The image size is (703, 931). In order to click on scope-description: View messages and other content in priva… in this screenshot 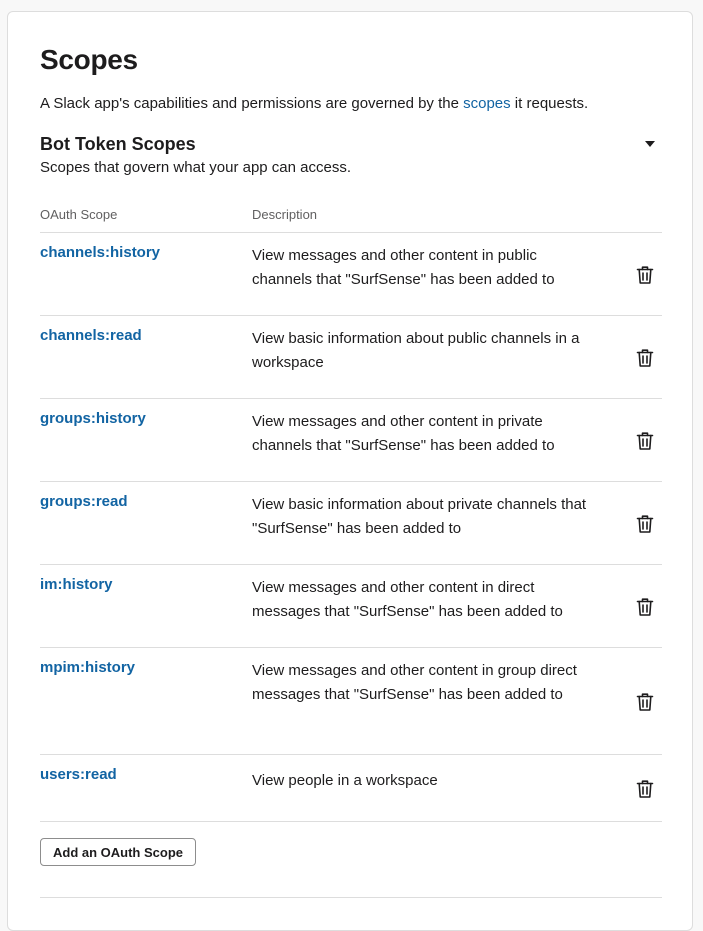, I will do `click(403, 433)`.